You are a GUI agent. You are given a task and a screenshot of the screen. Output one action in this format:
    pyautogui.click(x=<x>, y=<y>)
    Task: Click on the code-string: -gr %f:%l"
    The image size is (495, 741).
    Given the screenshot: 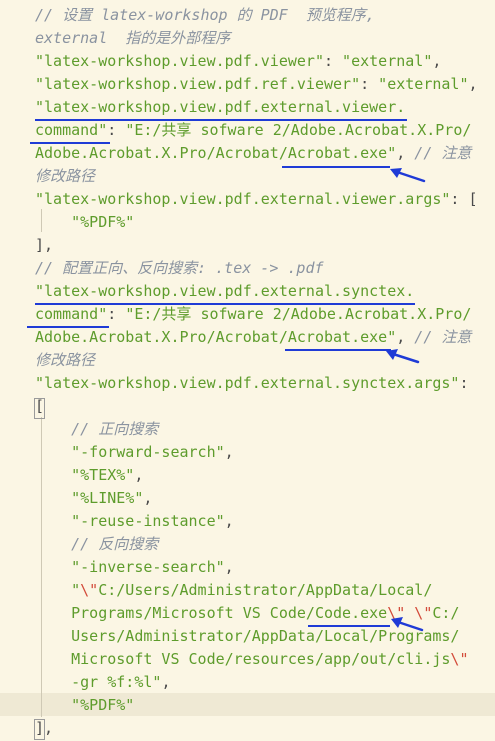 What is the action you would take?
    pyautogui.click(x=116, y=682)
    